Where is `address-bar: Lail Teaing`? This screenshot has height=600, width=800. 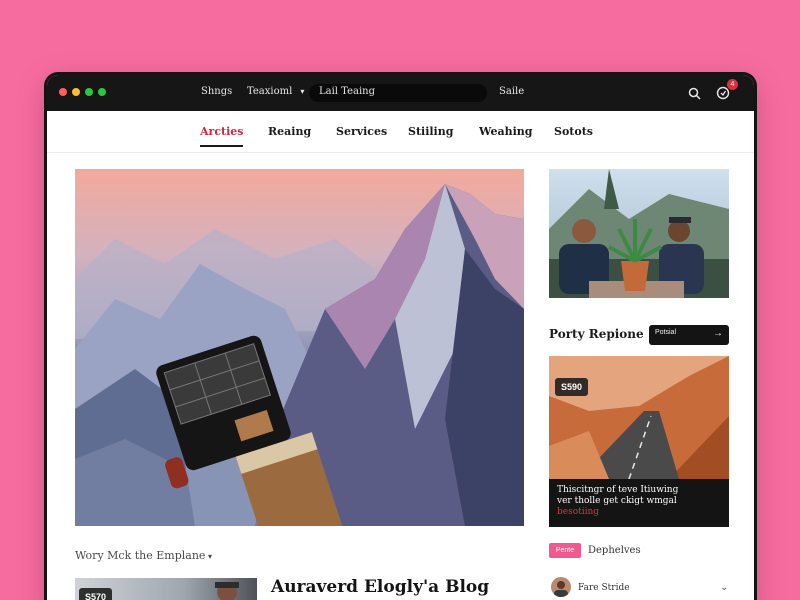
address-bar: Lail Teaing is located at coordinates (398, 93).